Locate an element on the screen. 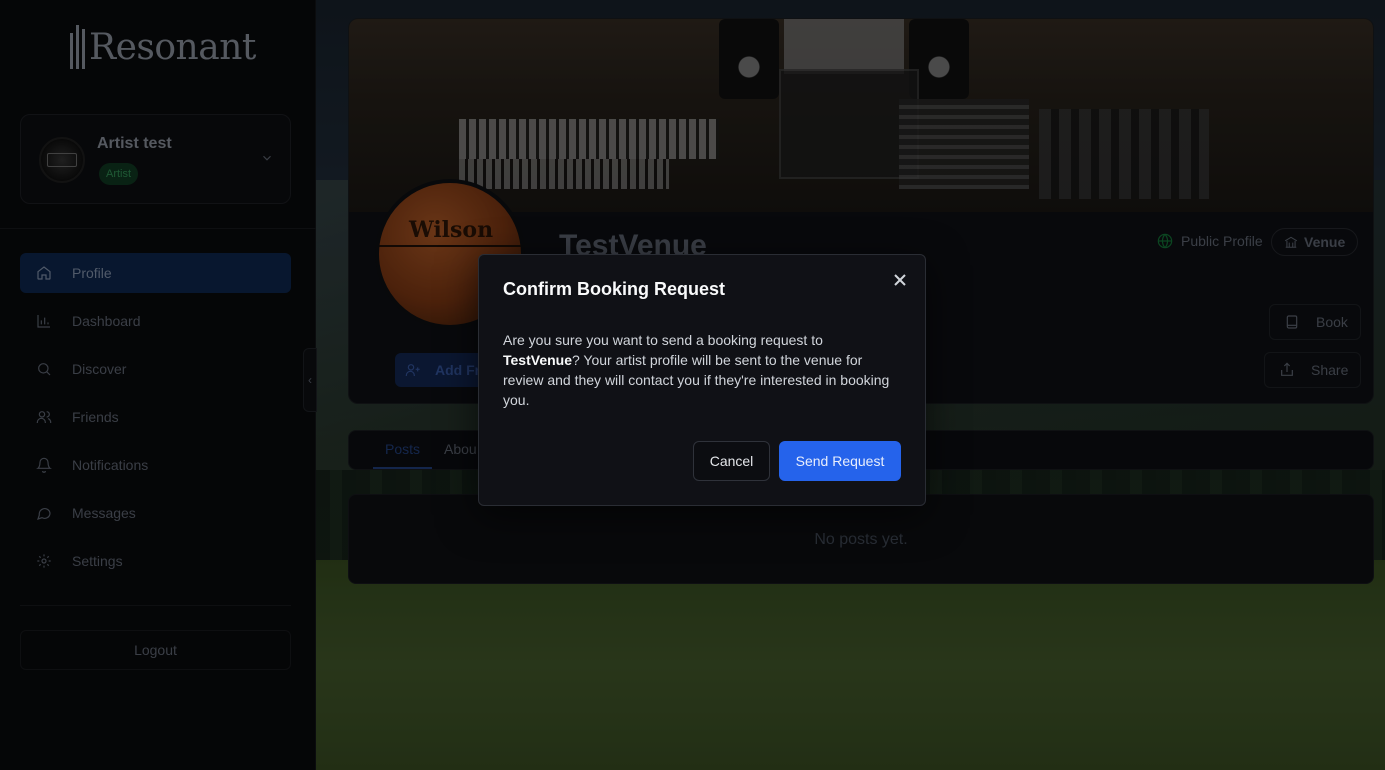  send-request-button: Send Request is located at coordinates (840, 461).